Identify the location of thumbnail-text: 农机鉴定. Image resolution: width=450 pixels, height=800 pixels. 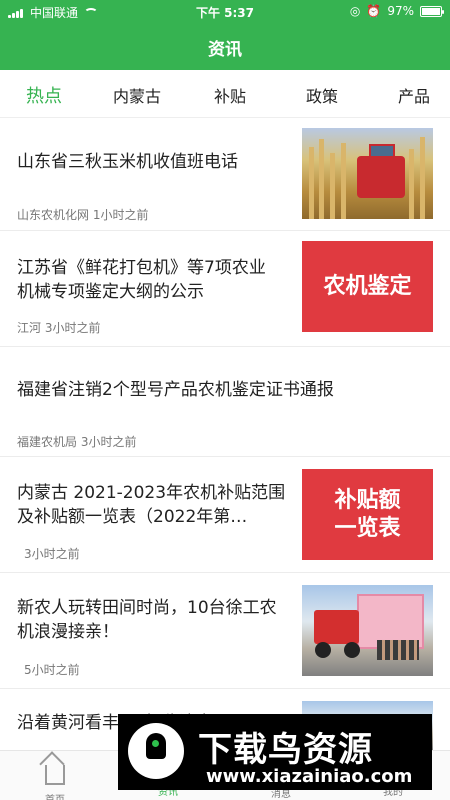
(367, 286).